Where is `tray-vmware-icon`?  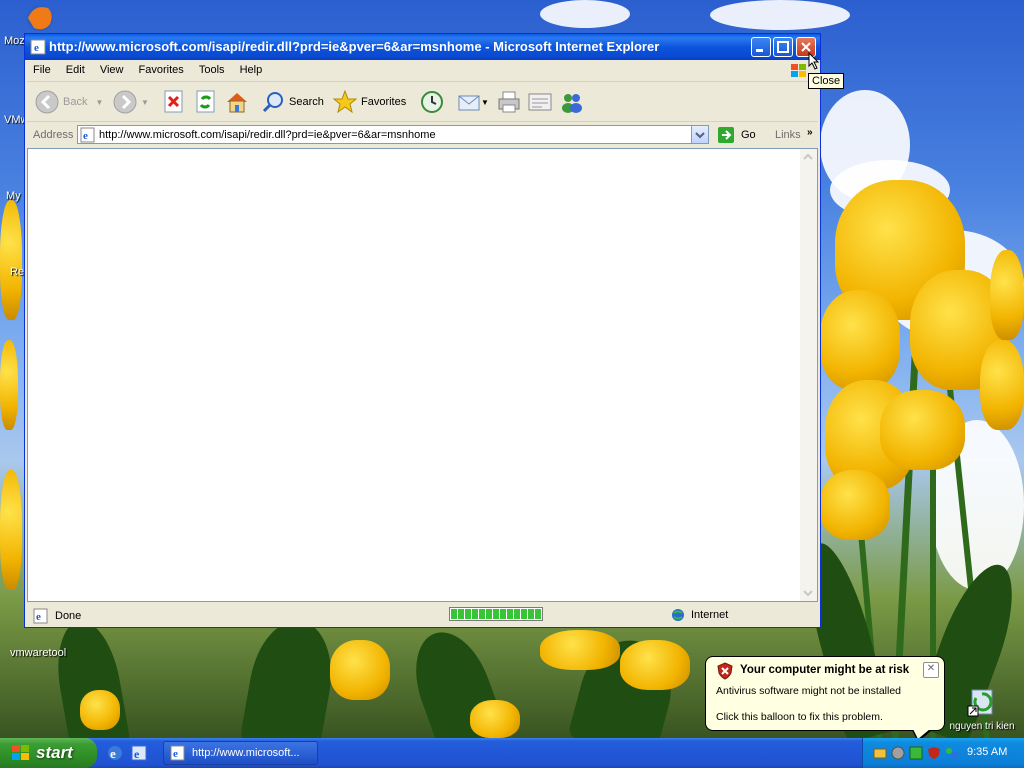 tray-vmware-icon is located at coordinates (916, 753).